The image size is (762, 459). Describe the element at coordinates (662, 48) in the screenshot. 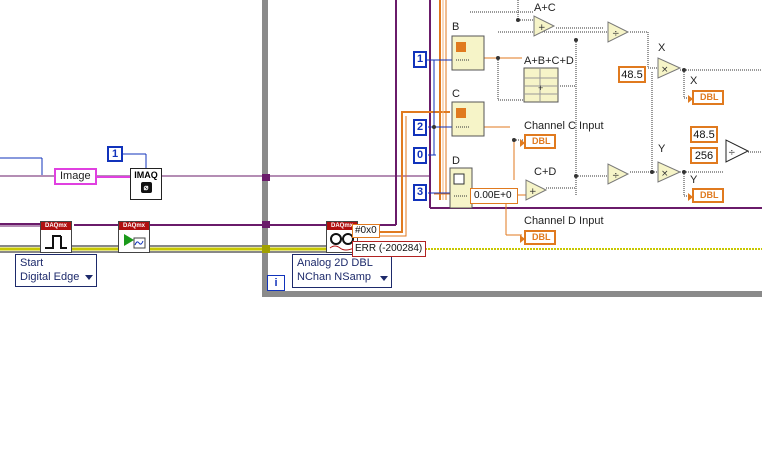

I see `x-label: X` at that location.